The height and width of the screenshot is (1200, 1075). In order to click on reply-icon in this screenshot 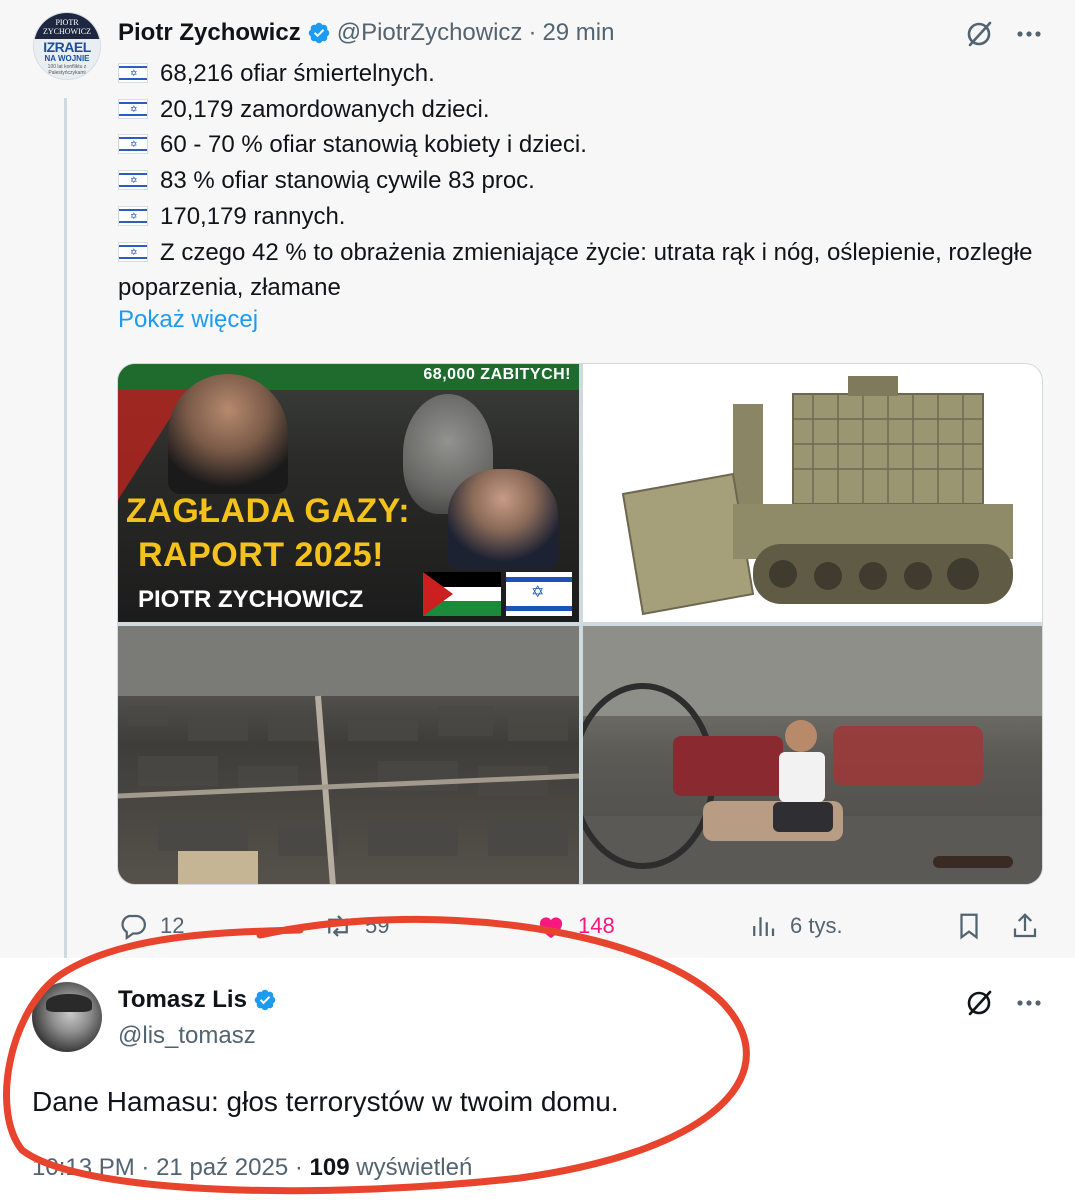, I will do `click(133, 927)`.